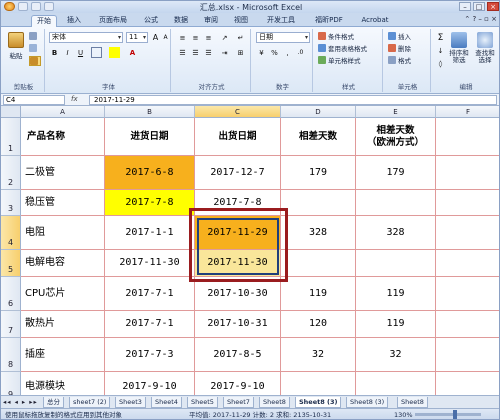 The image size is (500, 420). I want to click on cell-a5: 电解电容, so click(63, 263).